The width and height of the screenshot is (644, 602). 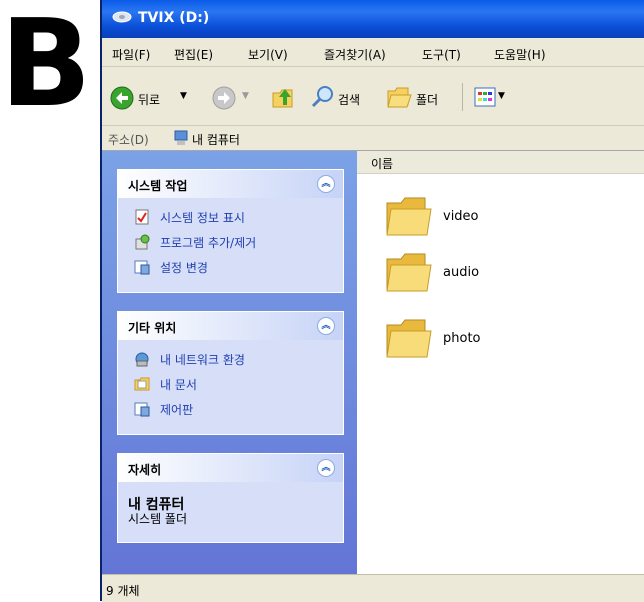 What do you see at coordinates (128, 140) in the screenshot?
I see `address-label: 주소(D)` at bounding box center [128, 140].